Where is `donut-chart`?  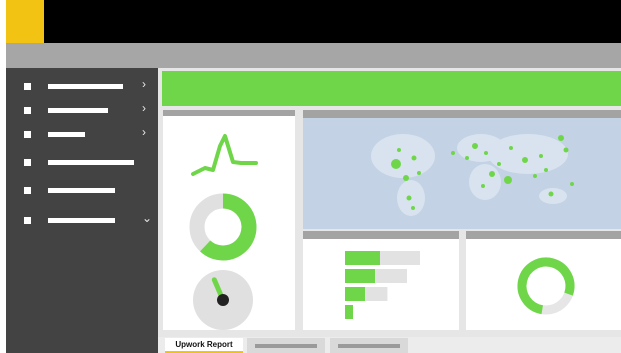 donut-chart is located at coordinates (223, 227).